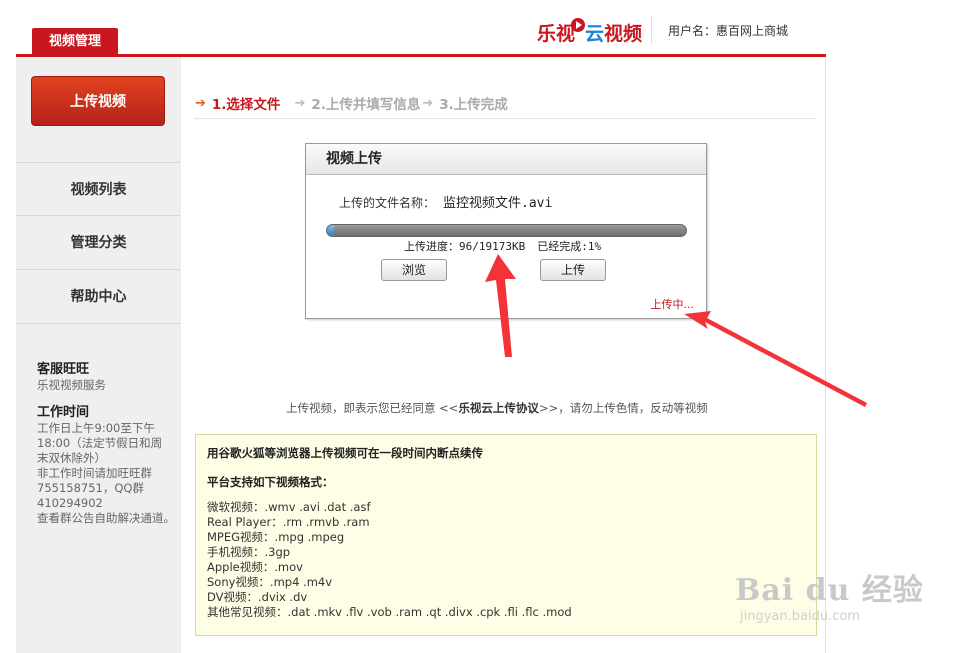 This screenshot has height=653, width=960. I want to click on upload-video-button: 上传视频, so click(98, 101).